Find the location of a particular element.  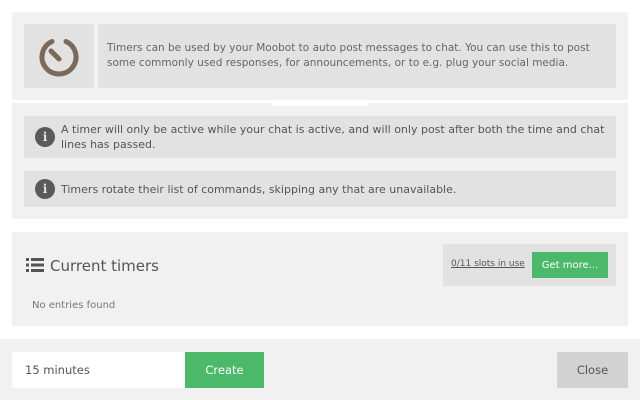

stopwatch-icon is located at coordinates (59, 58).